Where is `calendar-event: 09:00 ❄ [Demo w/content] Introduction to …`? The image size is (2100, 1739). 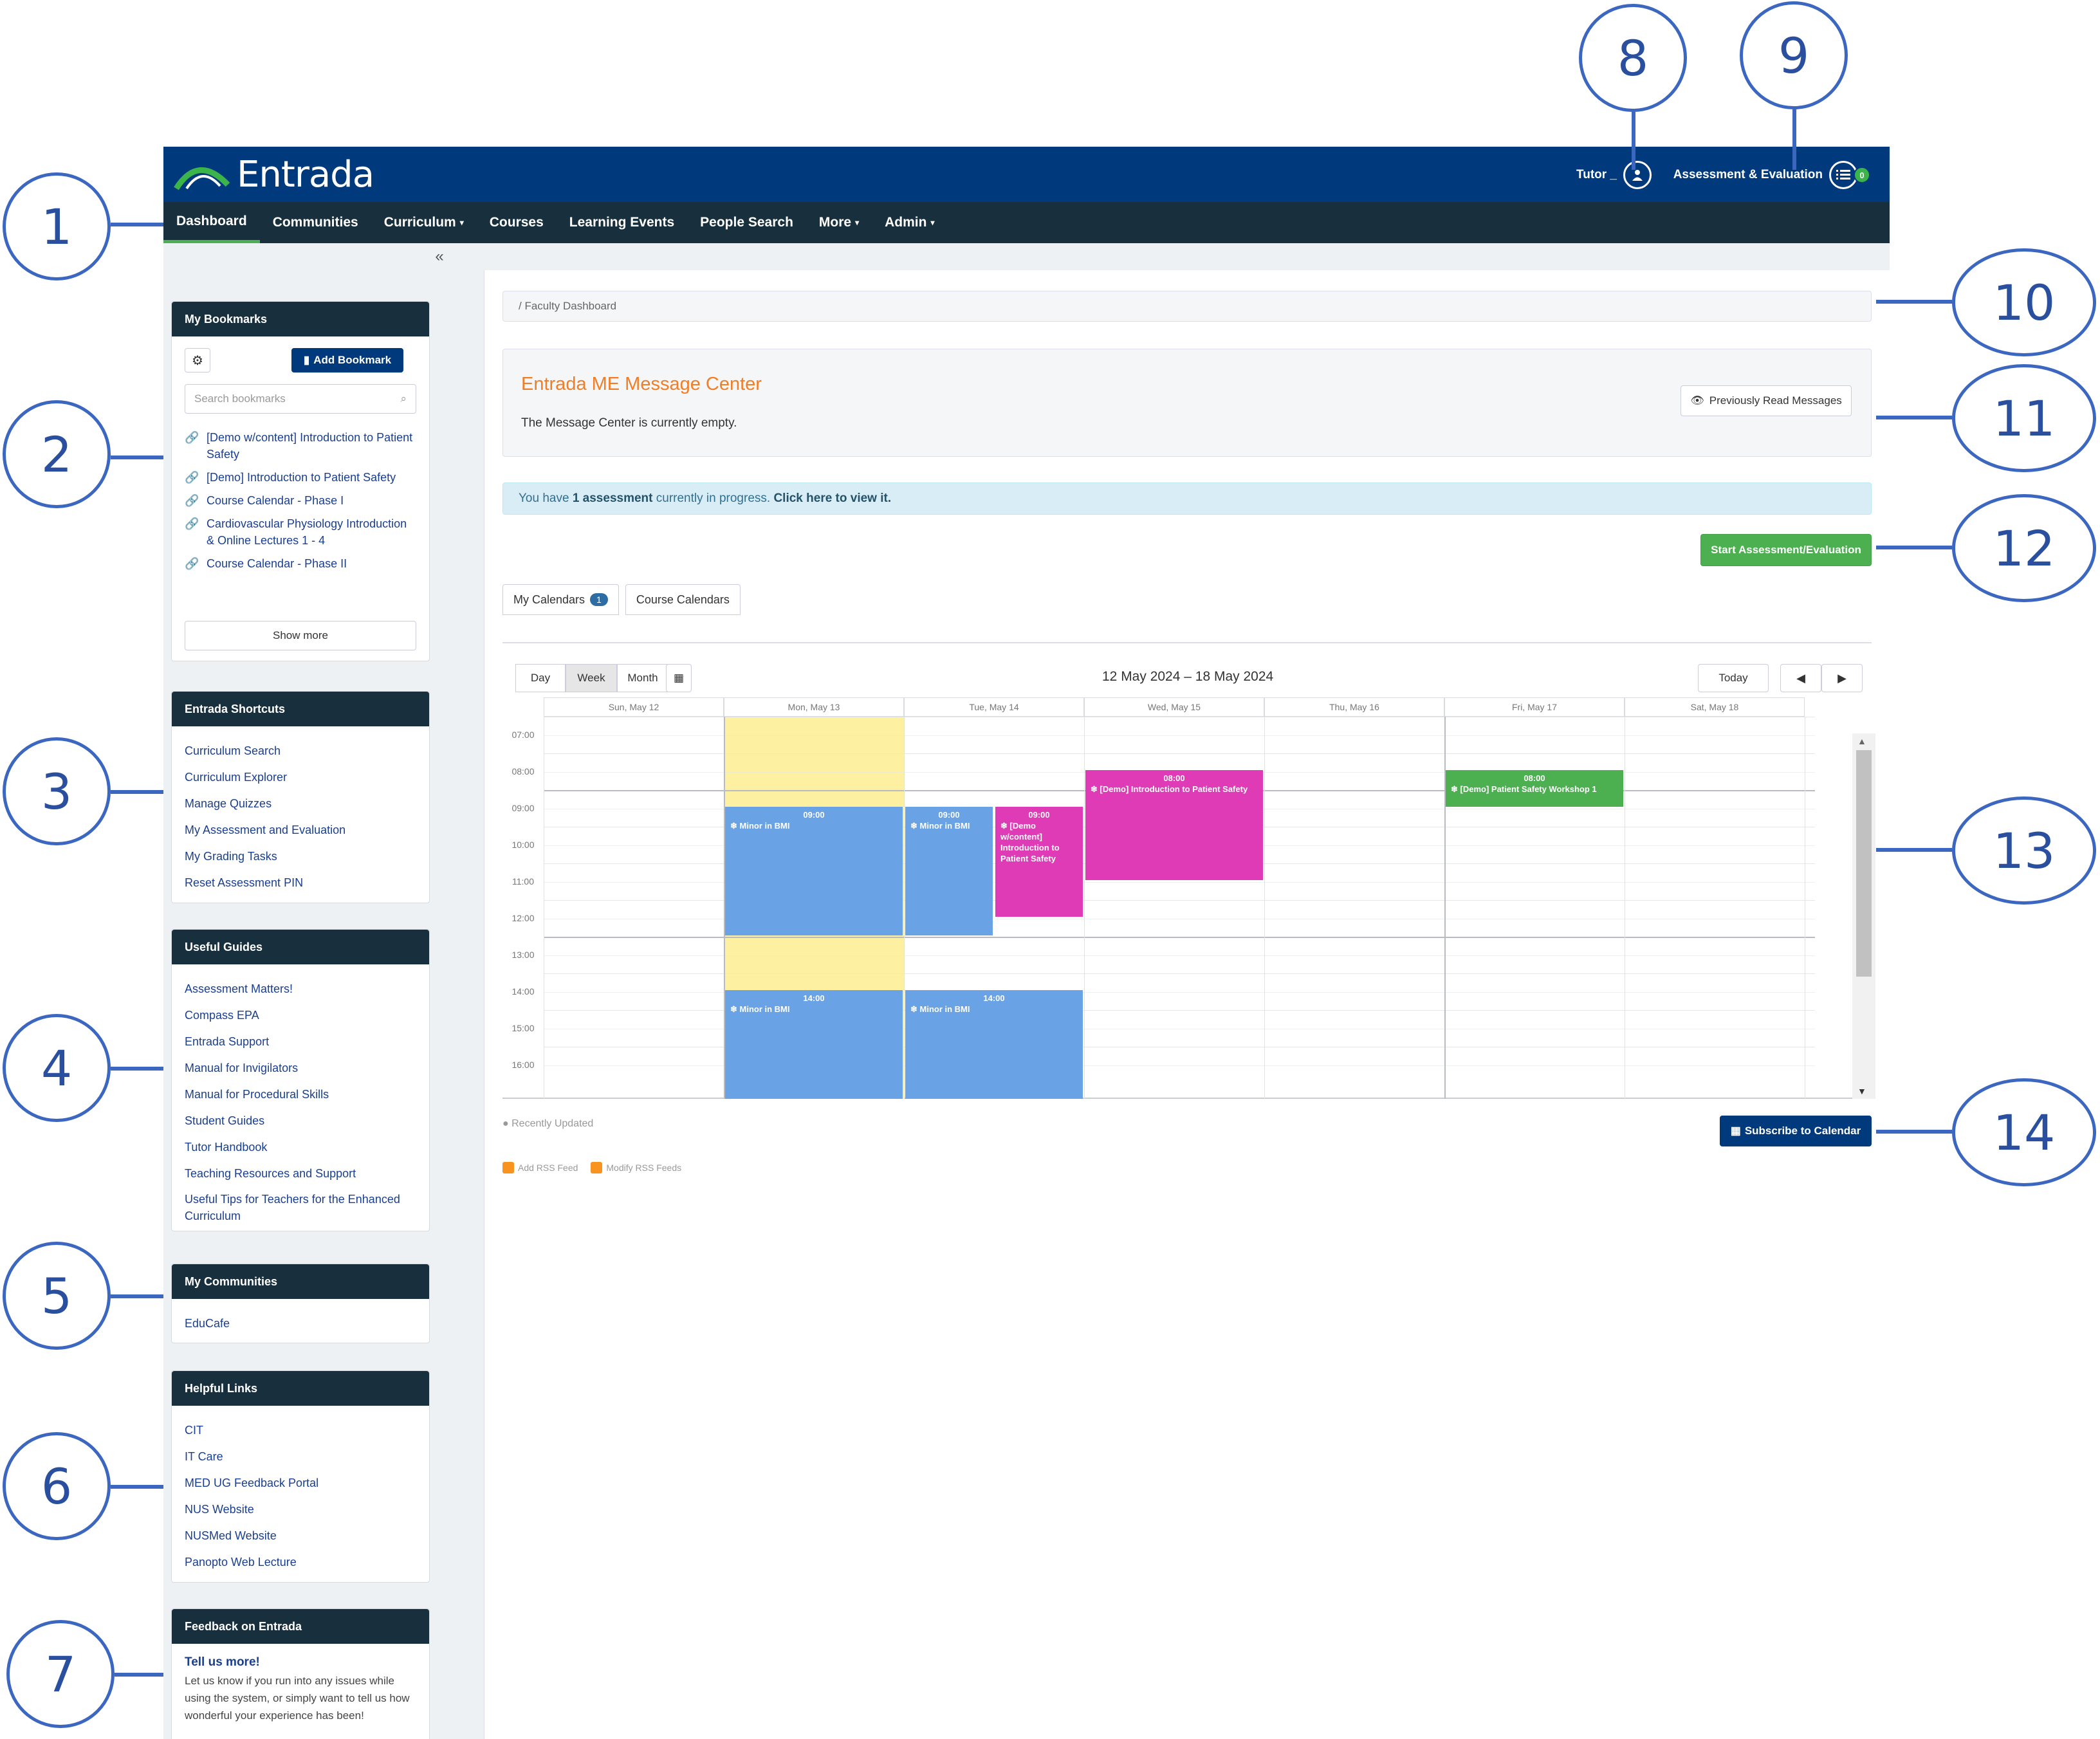
calendar-event: 09:00 ❄ [Demo w/content] Introduction to … is located at coordinates (1039, 862).